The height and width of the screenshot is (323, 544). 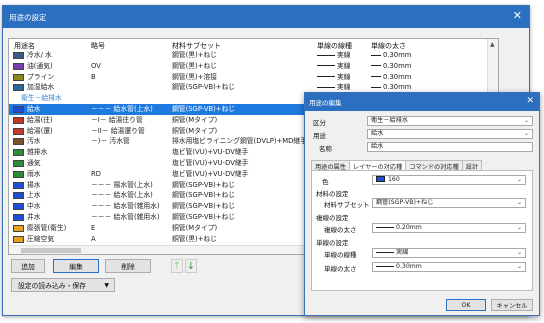 I want to click on single-size-label: 単線の太さ, so click(x=340, y=269).